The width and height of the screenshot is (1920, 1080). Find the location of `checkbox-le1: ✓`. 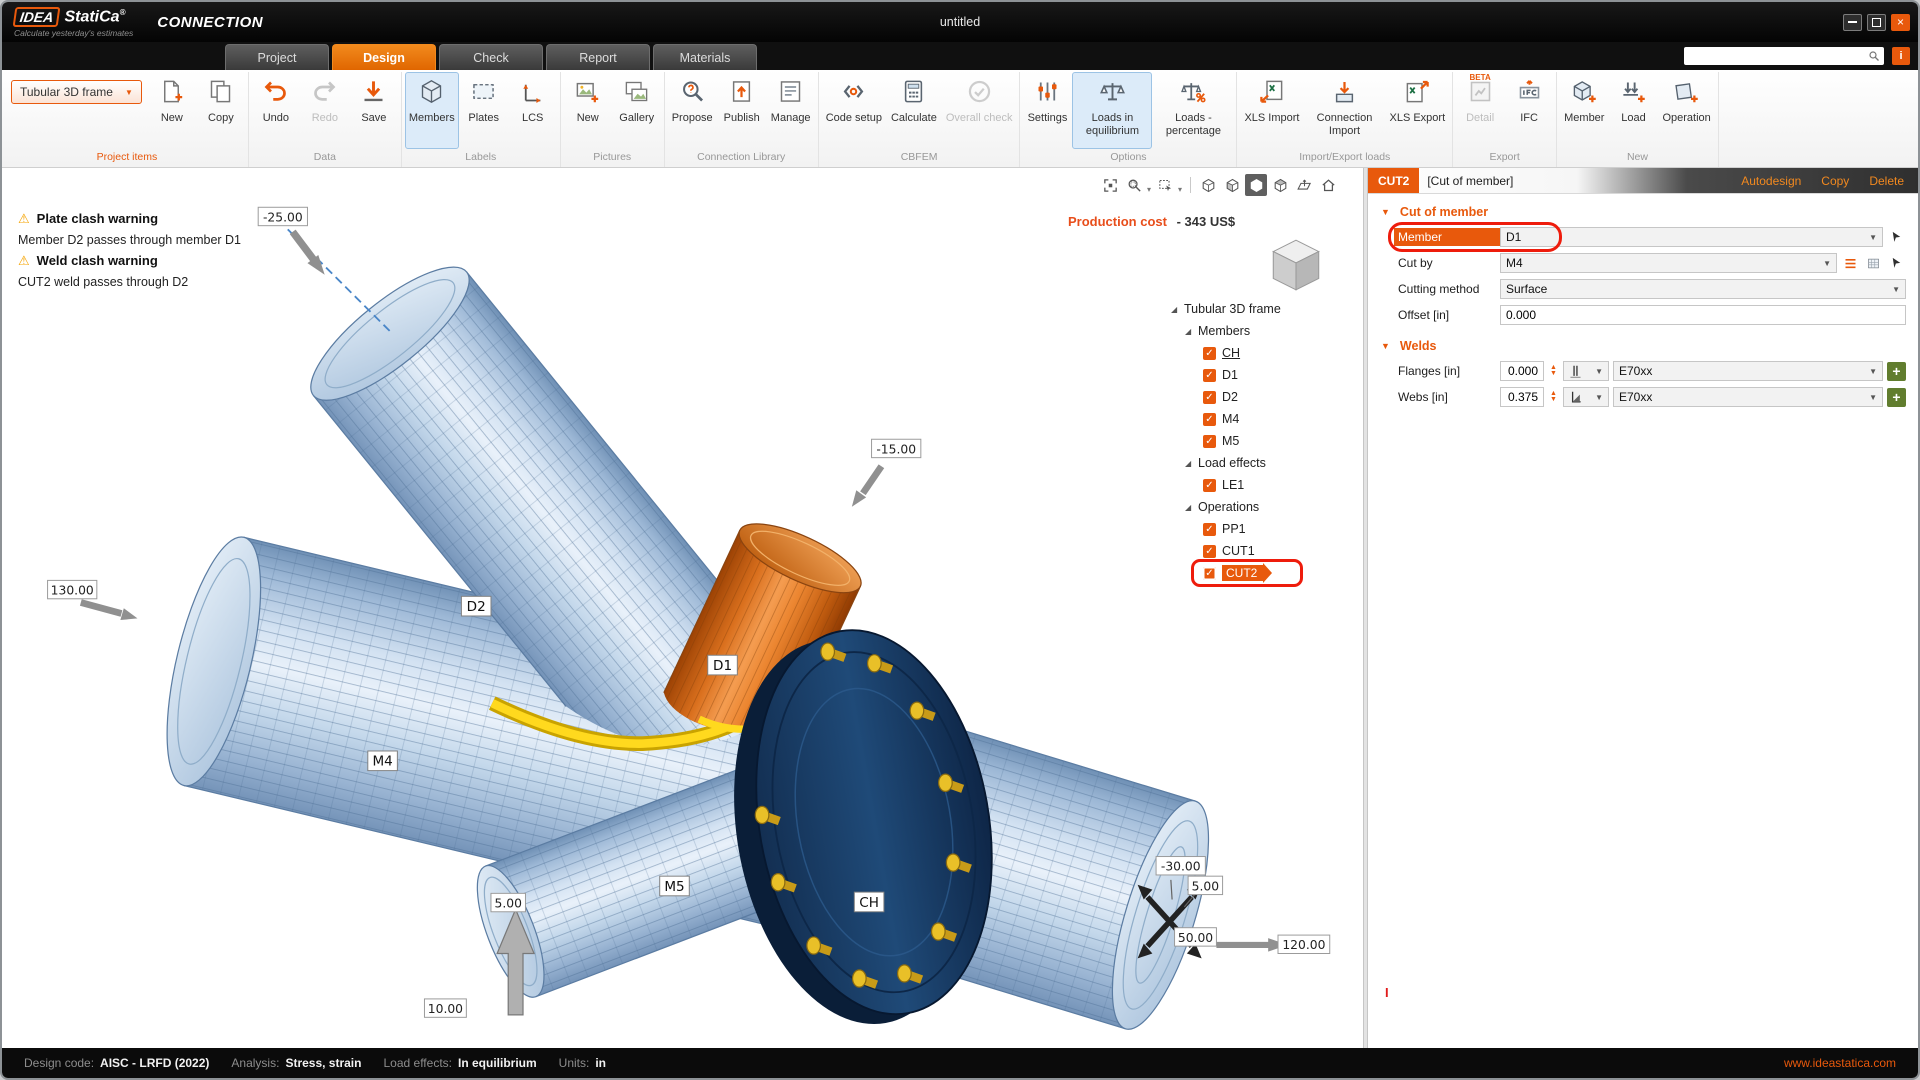

checkbox-le1: ✓ is located at coordinates (1209, 485).